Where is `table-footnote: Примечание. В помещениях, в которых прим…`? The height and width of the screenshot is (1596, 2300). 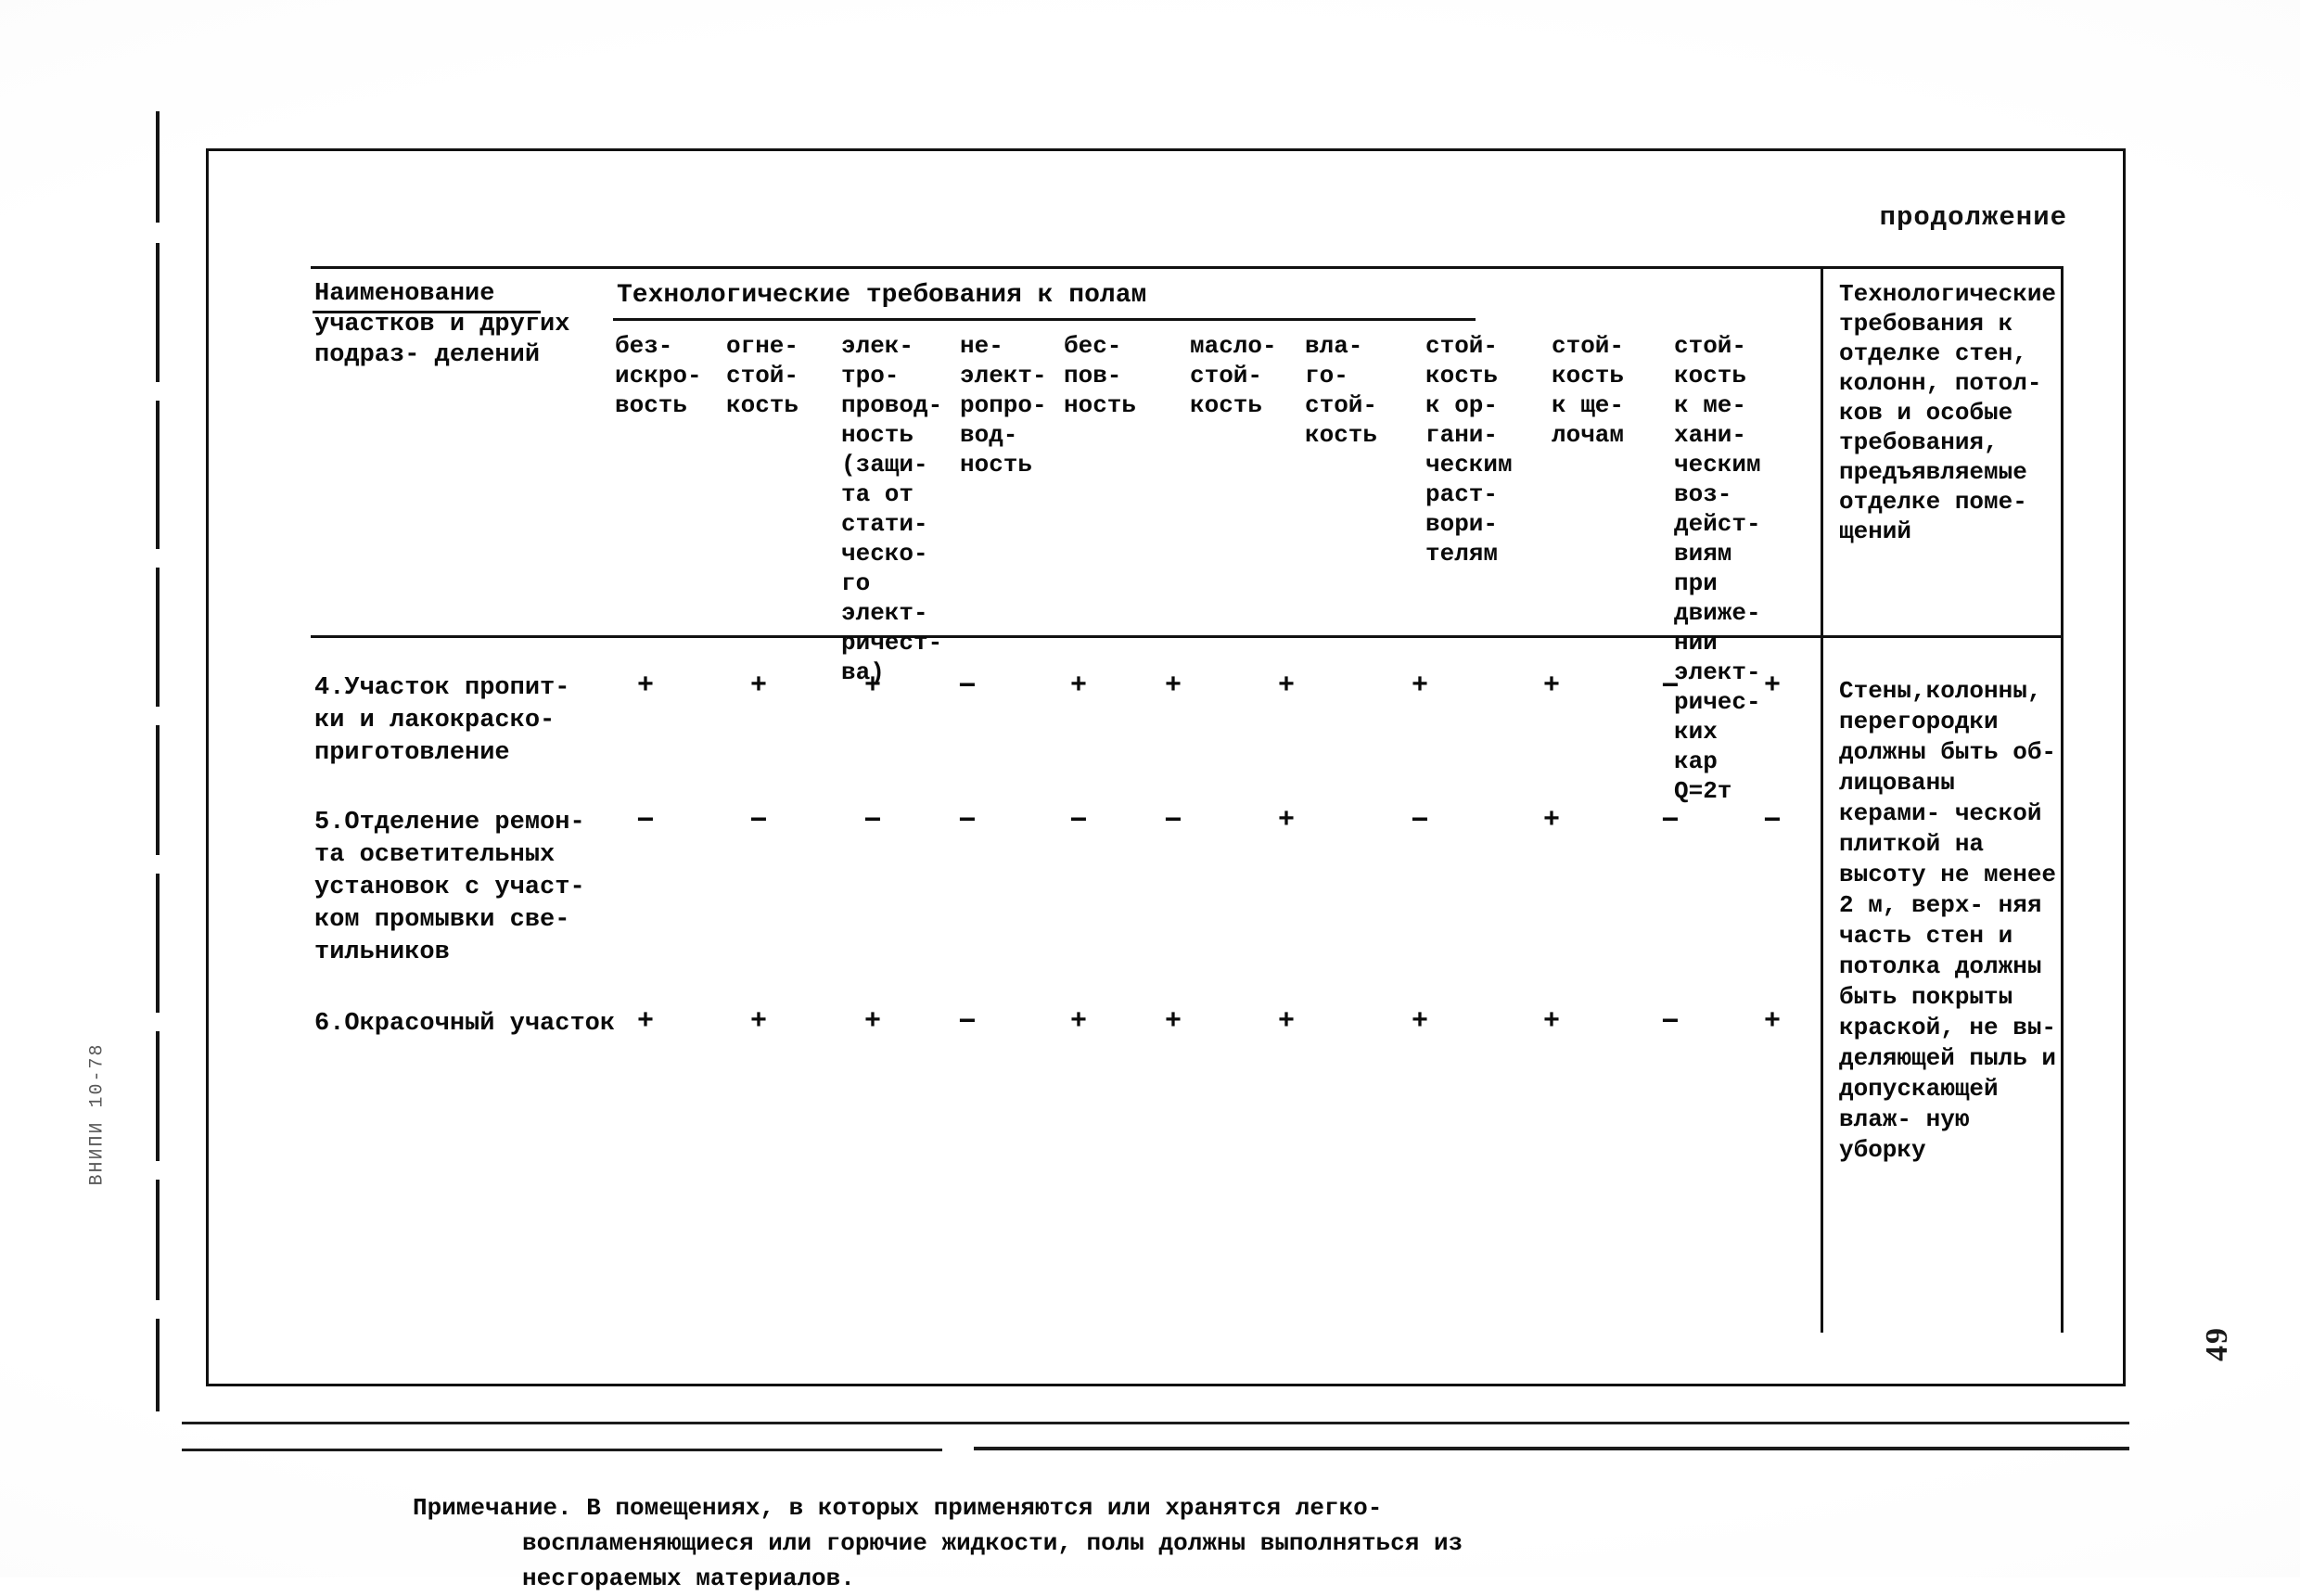 table-footnote: Примечание. В помещениях, в которых прим… is located at coordinates (1136, 1543).